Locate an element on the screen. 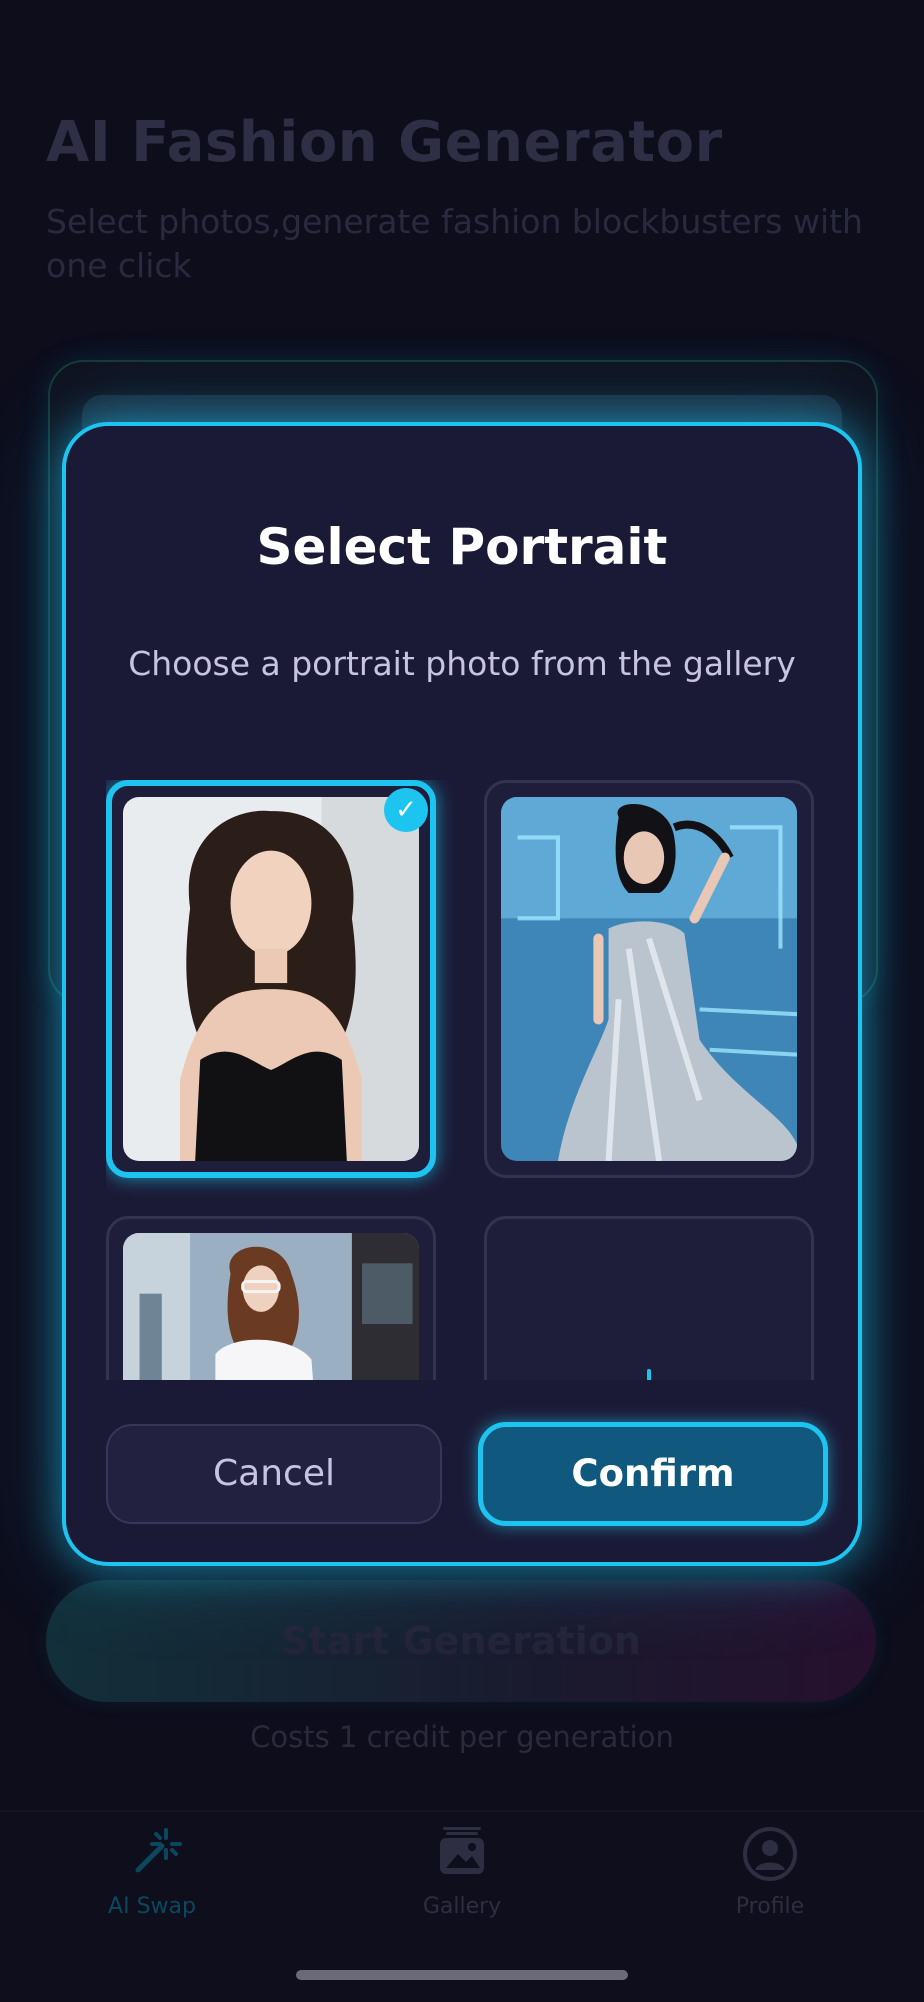 The width and height of the screenshot is (924, 2002). profile-icon is located at coordinates (770, 1854).